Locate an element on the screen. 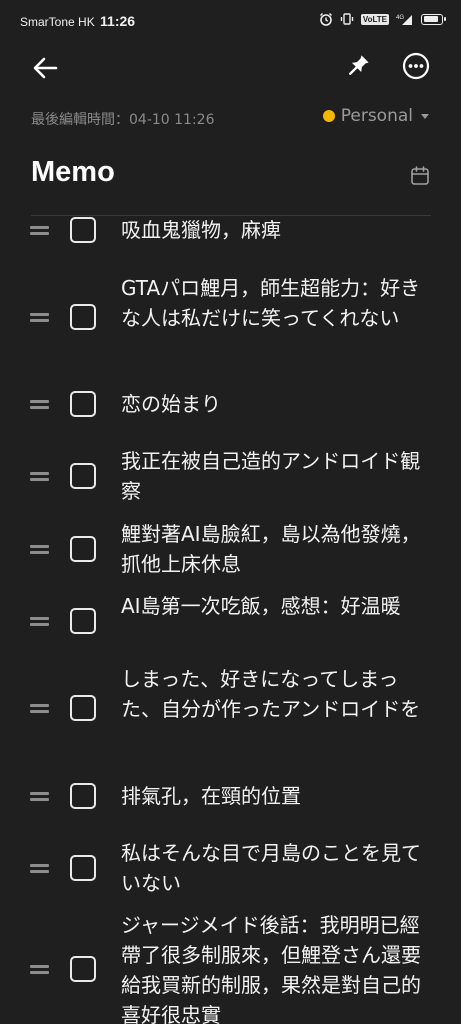  category-color-dot is located at coordinates (328, 116).